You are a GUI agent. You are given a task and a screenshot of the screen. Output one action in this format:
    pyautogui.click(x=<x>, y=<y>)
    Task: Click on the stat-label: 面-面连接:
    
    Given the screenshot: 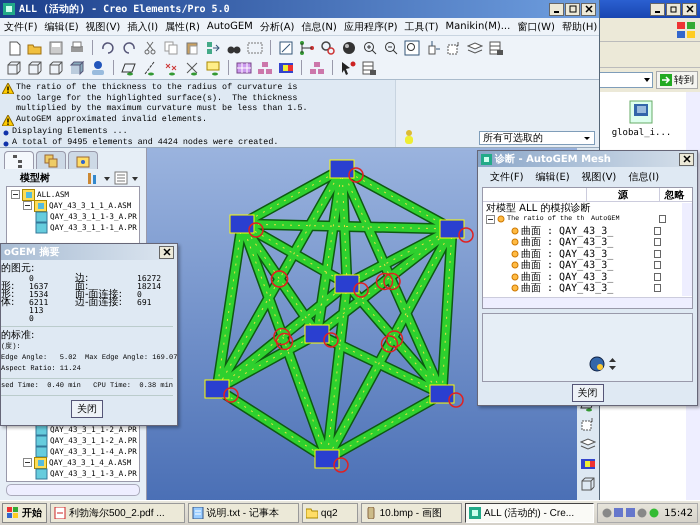 What is the action you would take?
    pyautogui.click(x=98, y=294)
    